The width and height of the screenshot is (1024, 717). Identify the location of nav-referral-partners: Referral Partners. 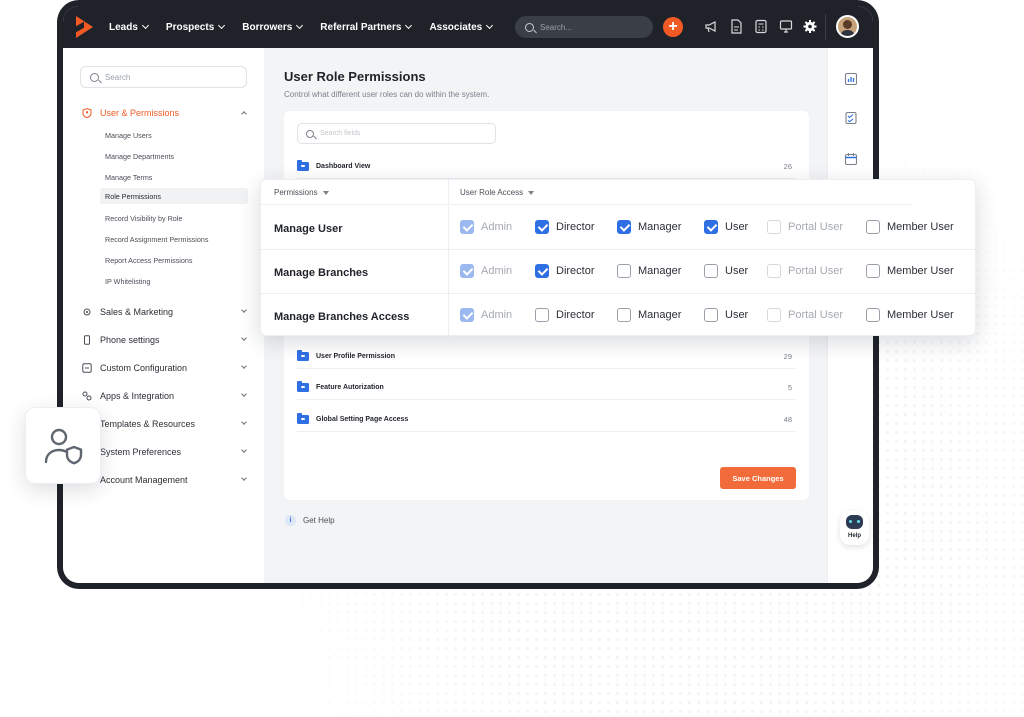
(366, 27).